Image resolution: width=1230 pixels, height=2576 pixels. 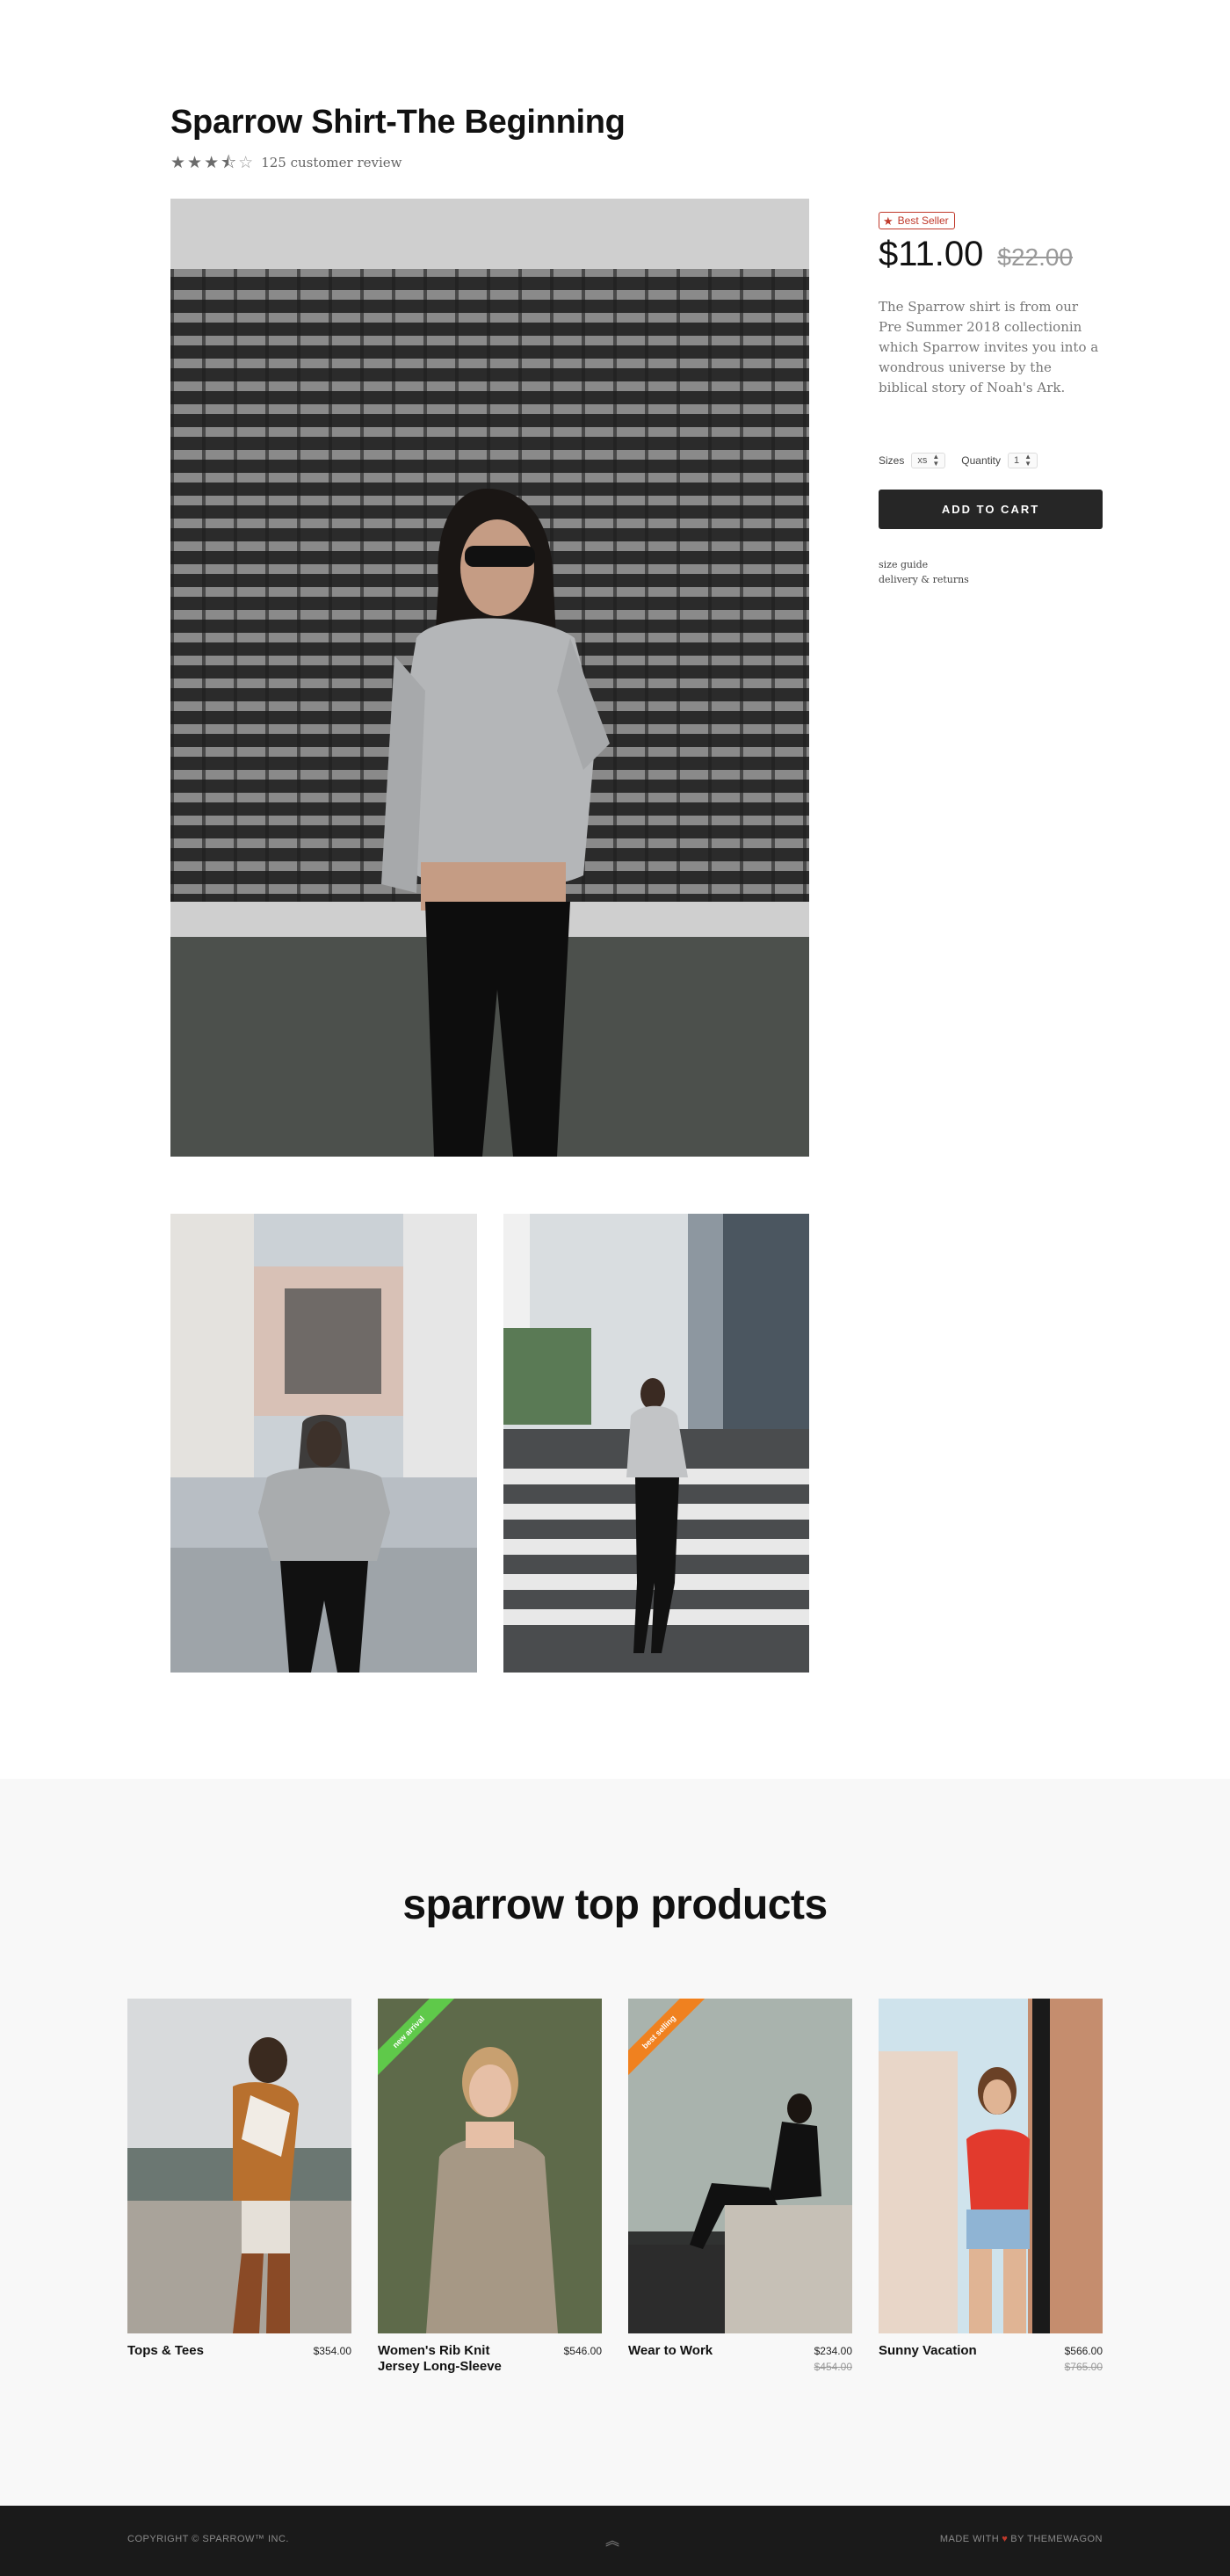 What do you see at coordinates (833, 2359) in the screenshot?
I see `product-card-prices: $234.00 $454.00` at bounding box center [833, 2359].